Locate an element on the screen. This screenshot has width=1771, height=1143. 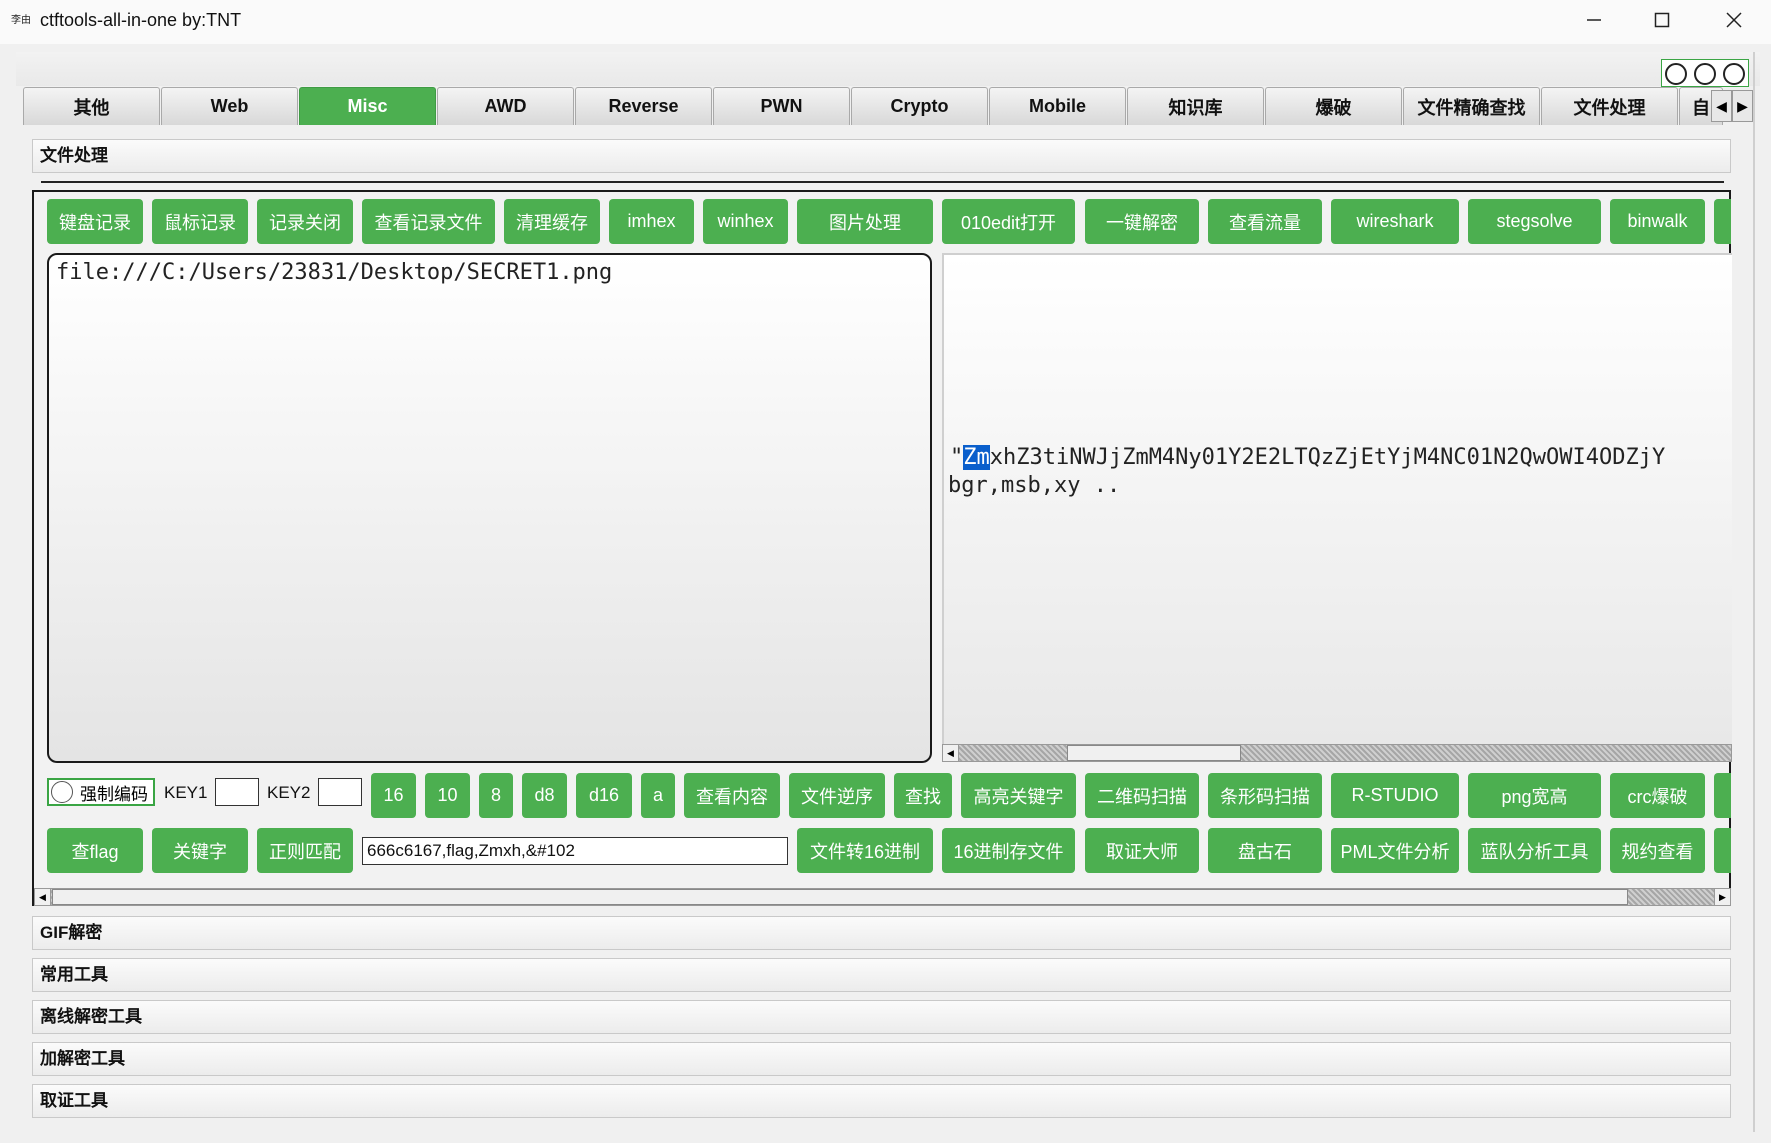
key1-input is located at coordinates (237, 792).